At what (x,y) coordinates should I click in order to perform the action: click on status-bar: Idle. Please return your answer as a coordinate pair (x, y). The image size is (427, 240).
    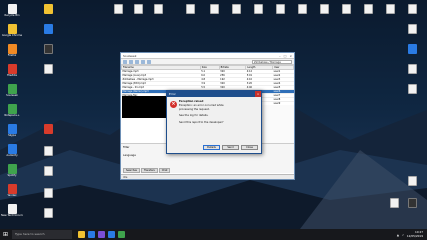
    Looking at the image, I should click on (207, 176).